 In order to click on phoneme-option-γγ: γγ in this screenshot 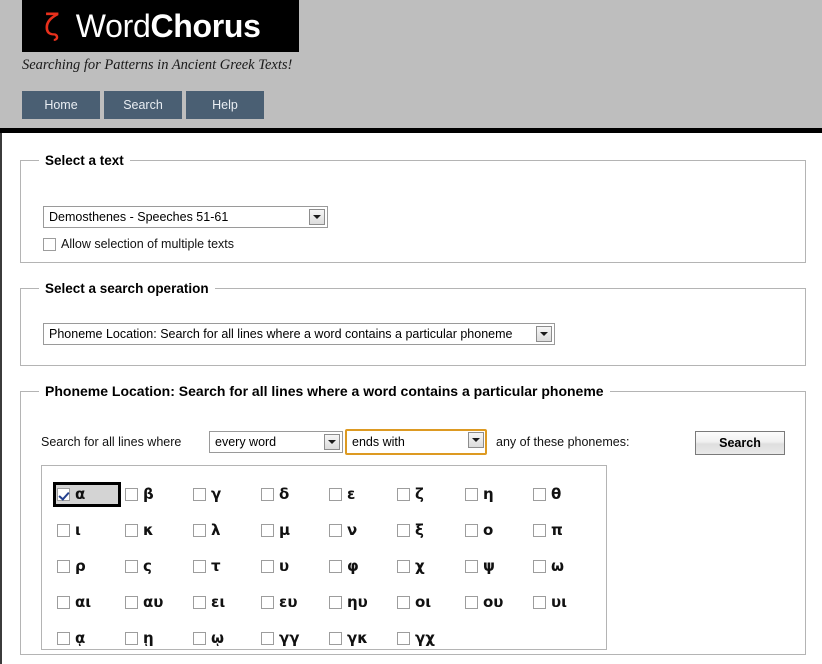, I will do `click(291, 638)`.